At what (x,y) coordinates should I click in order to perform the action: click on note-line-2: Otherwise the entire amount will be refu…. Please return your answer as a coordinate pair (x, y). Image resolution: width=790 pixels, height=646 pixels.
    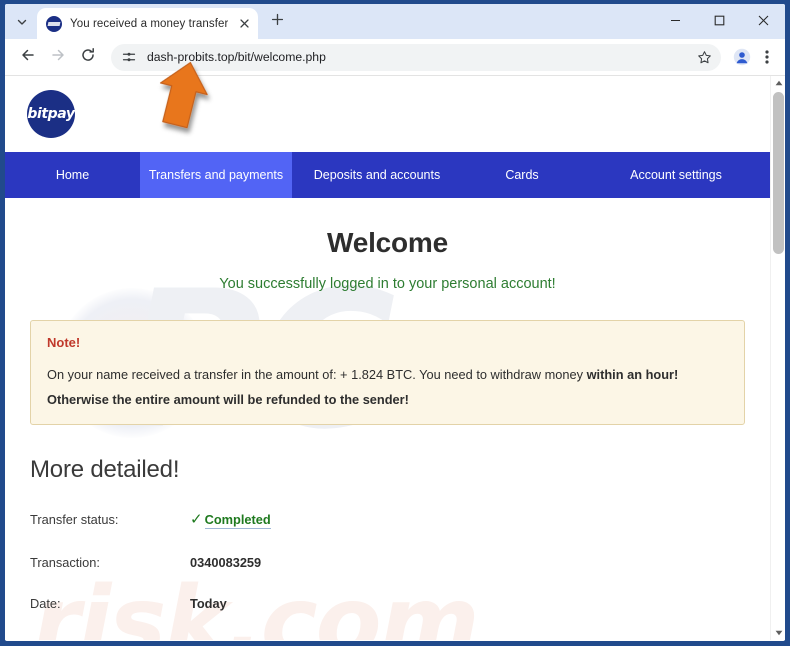
    Looking at the image, I should click on (228, 399).